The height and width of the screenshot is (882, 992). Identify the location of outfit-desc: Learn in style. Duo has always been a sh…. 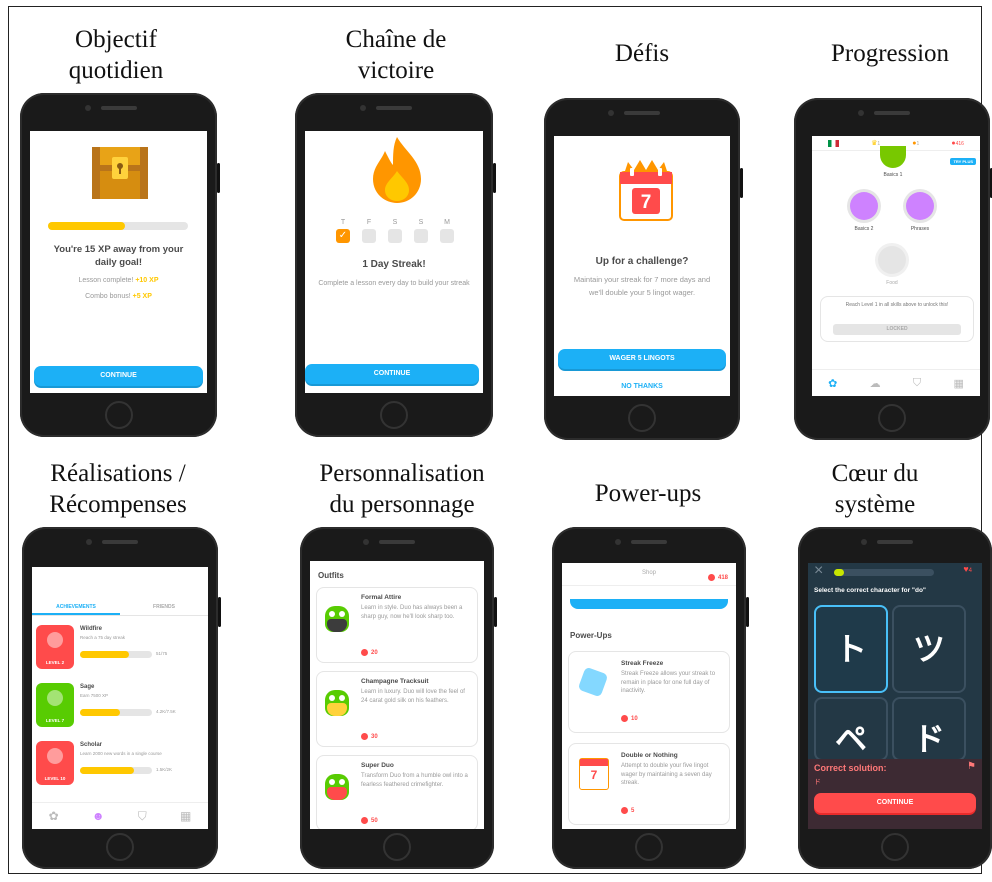
(412, 612).